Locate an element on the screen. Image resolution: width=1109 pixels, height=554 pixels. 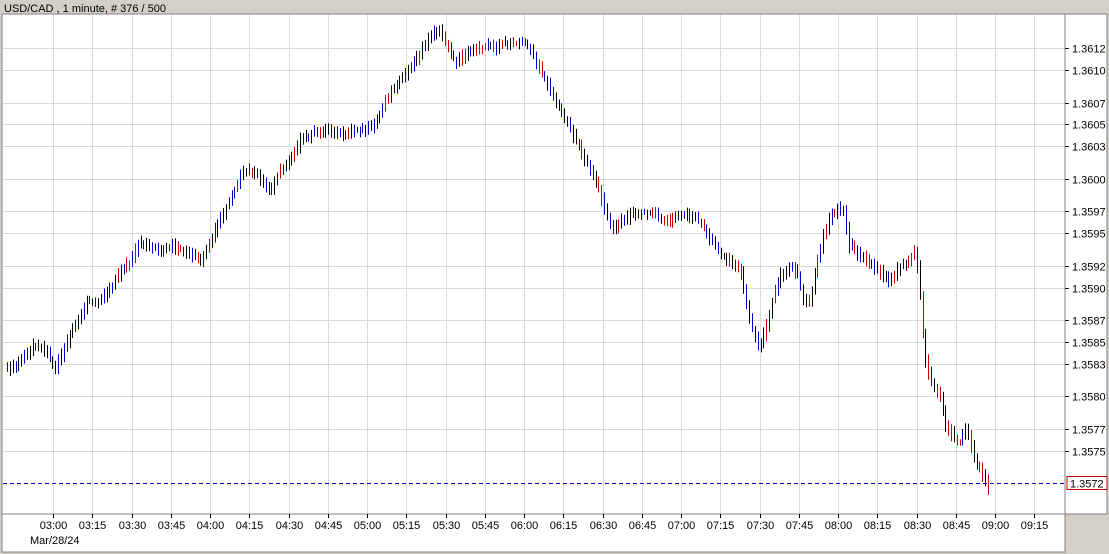
x-tick-label: 03:30 is located at coordinates (133, 526).